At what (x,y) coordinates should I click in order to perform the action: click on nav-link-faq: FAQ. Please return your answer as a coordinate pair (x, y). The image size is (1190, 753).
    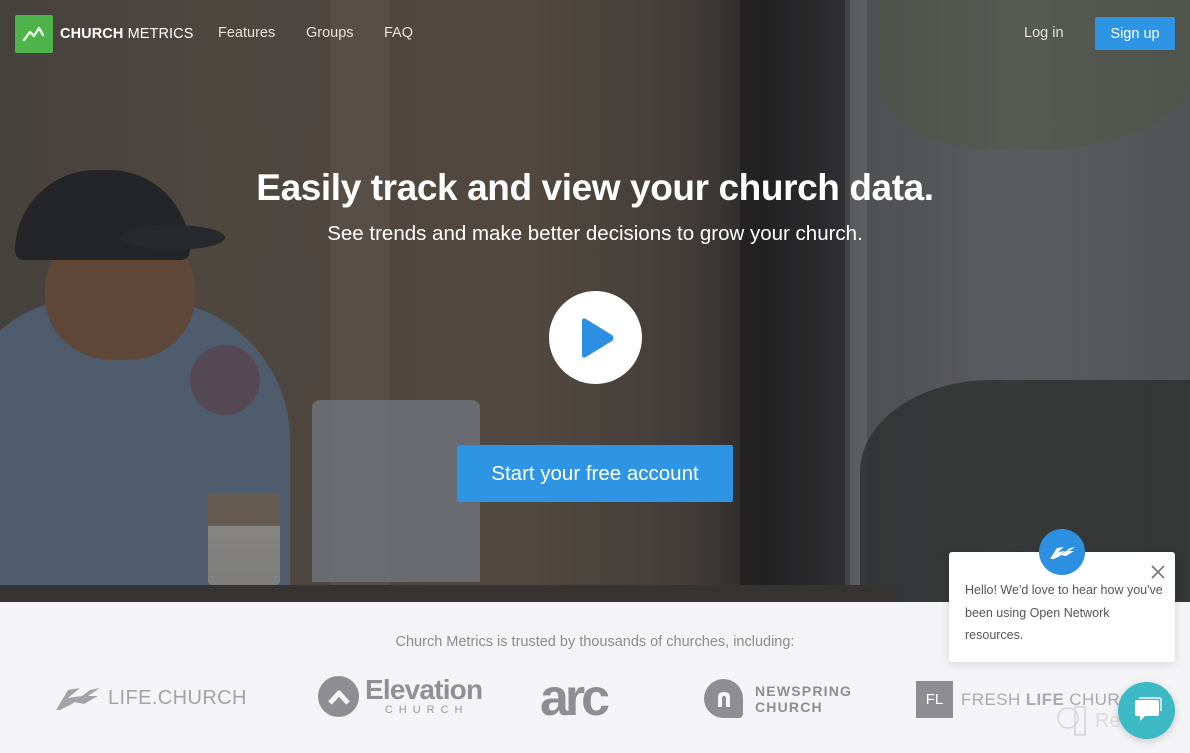
    Looking at the image, I should click on (398, 33).